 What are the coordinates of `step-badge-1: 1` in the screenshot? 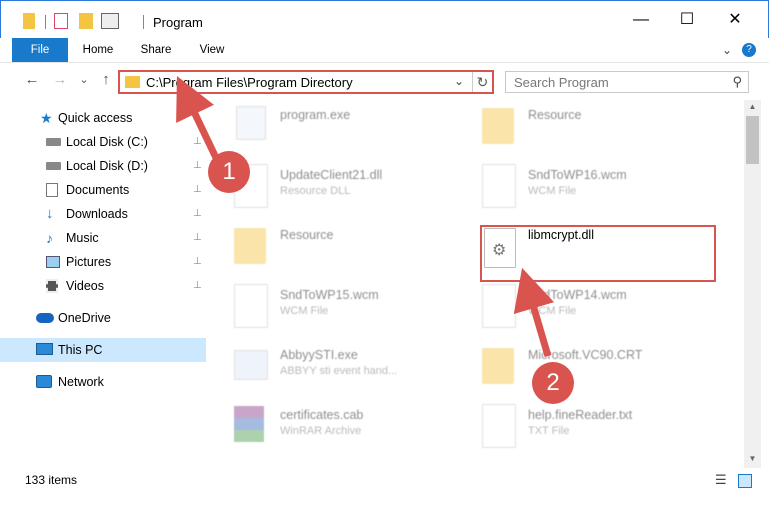 It's located at (229, 172).